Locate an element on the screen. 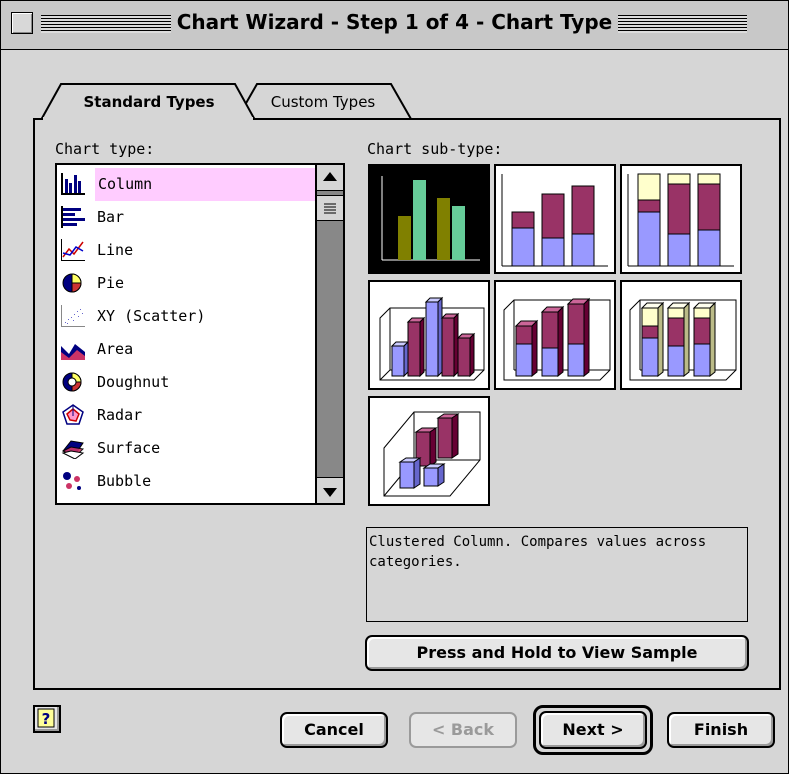 This screenshot has width=789, height=774. list-item-label: Area is located at coordinates (115, 349).